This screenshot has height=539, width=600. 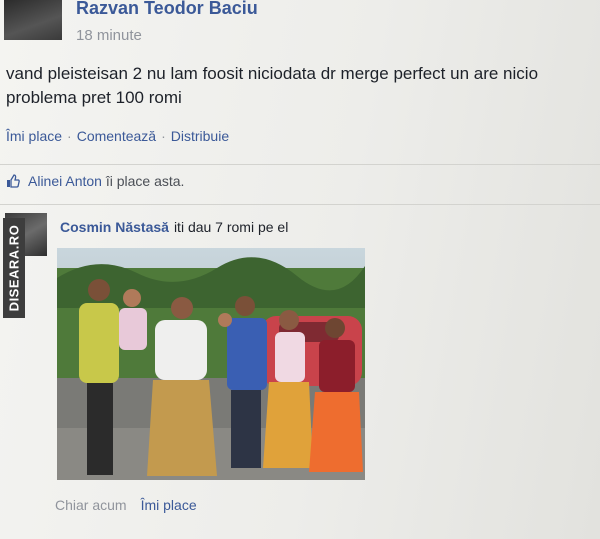 What do you see at coordinates (231, 227) in the screenshot?
I see `comment-text: iti dau 7 romi pe el` at bounding box center [231, 227].